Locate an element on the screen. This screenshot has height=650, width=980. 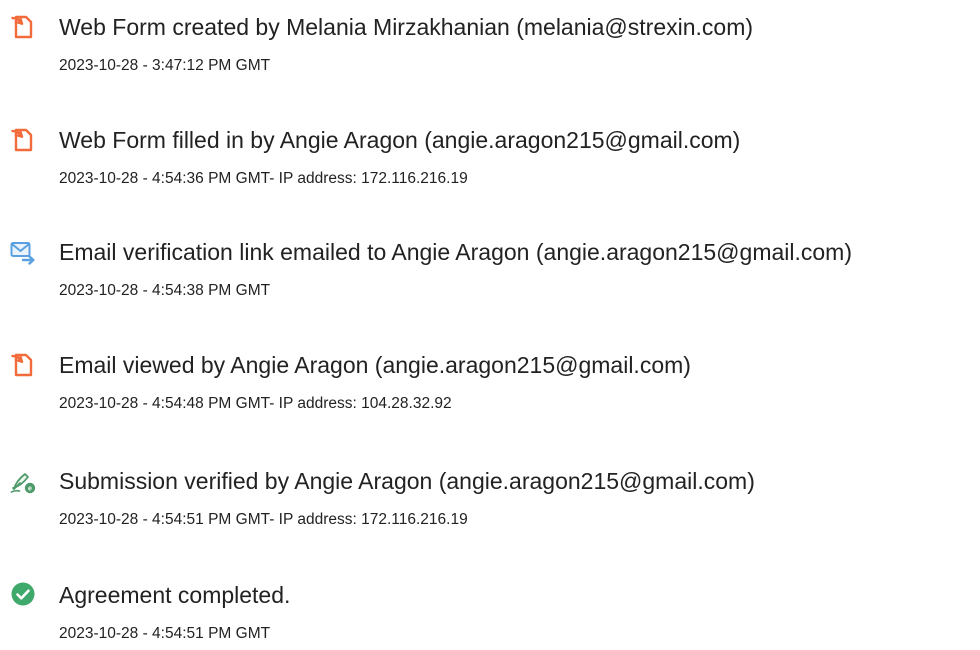
svg-text: e is located at coordinates (30, 489).